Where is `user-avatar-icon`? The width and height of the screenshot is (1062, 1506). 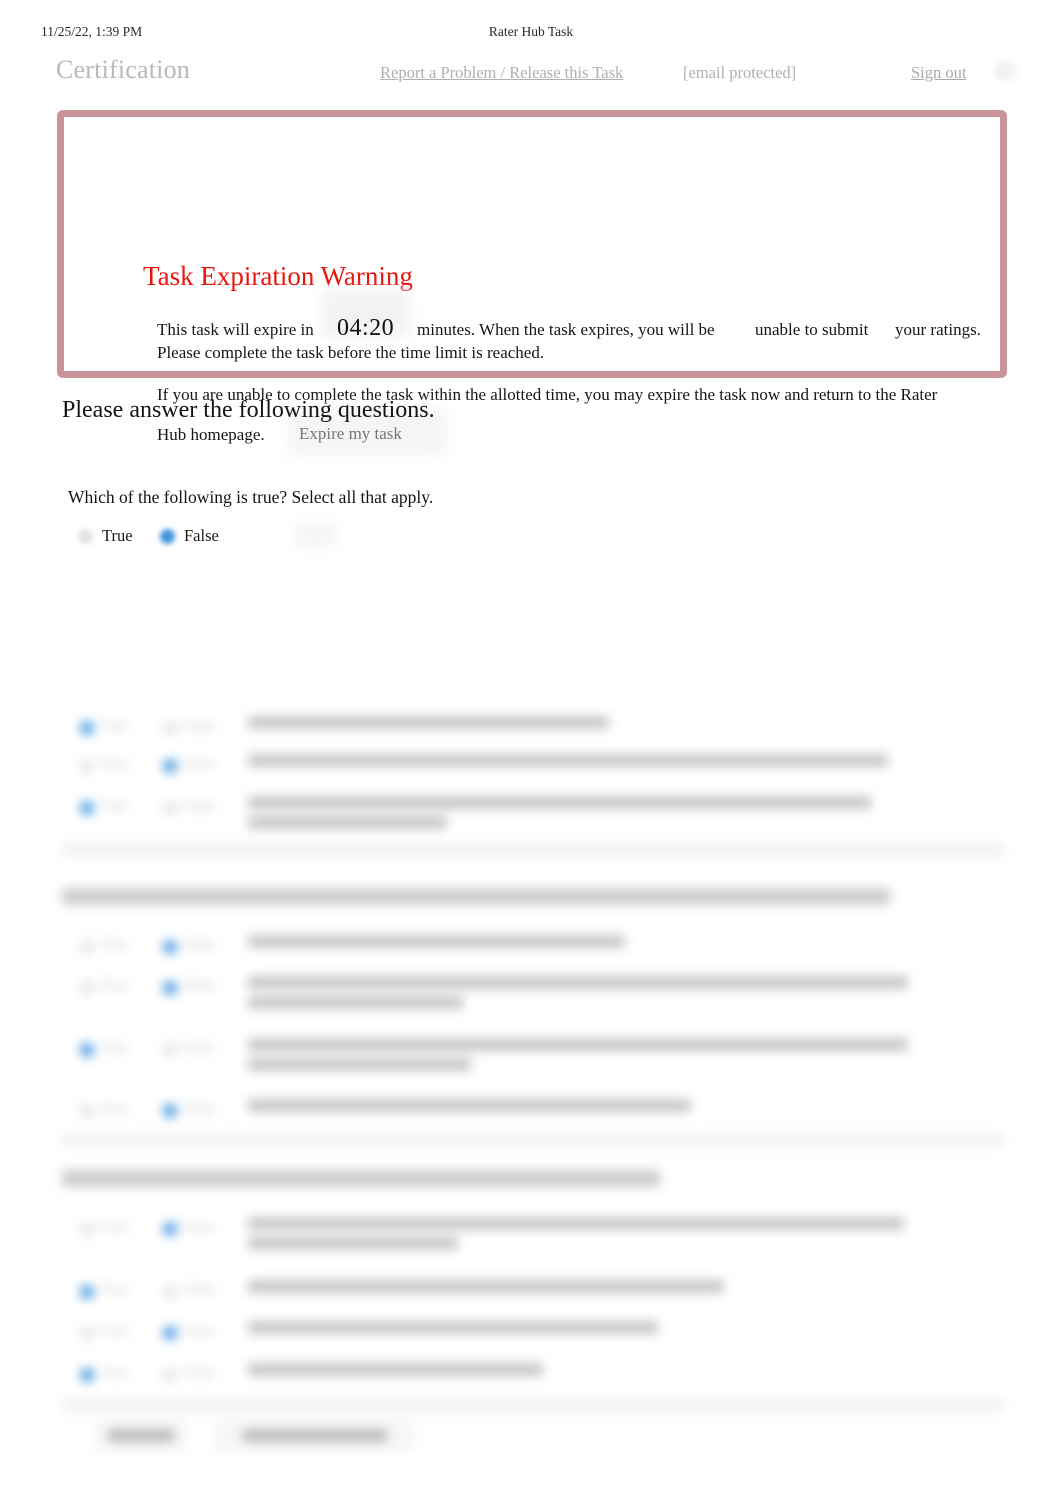
user-avatar-icon is located at coordinates (1005, 71).